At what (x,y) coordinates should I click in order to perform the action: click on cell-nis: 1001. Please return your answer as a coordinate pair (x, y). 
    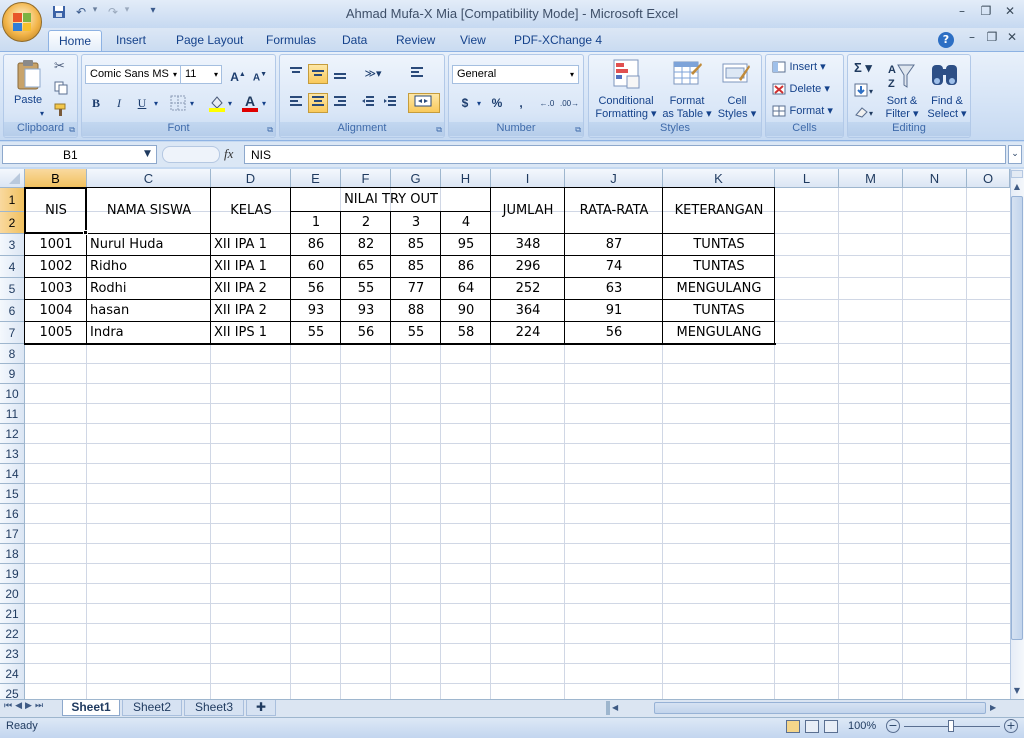
    Looking at the image, I should click on (56, 245).